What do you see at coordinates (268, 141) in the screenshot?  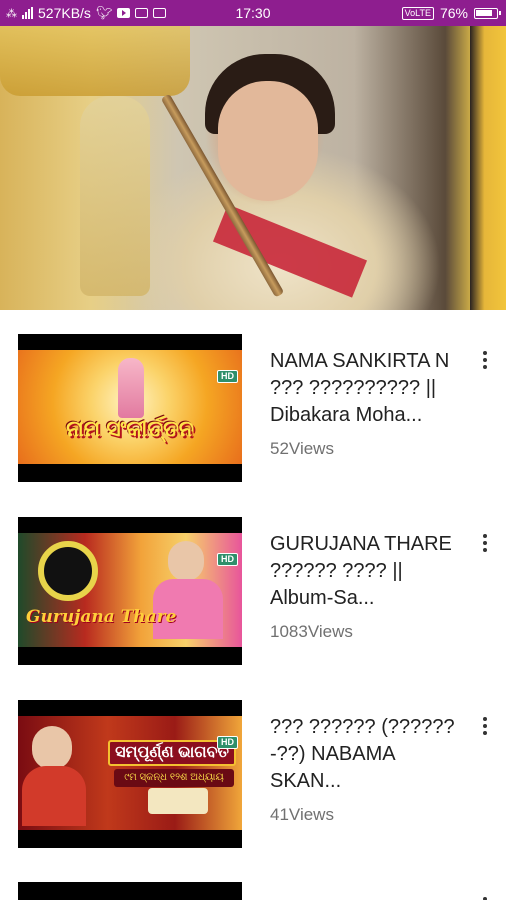 I see `player-scene-face` at bounding box center [268, 141].